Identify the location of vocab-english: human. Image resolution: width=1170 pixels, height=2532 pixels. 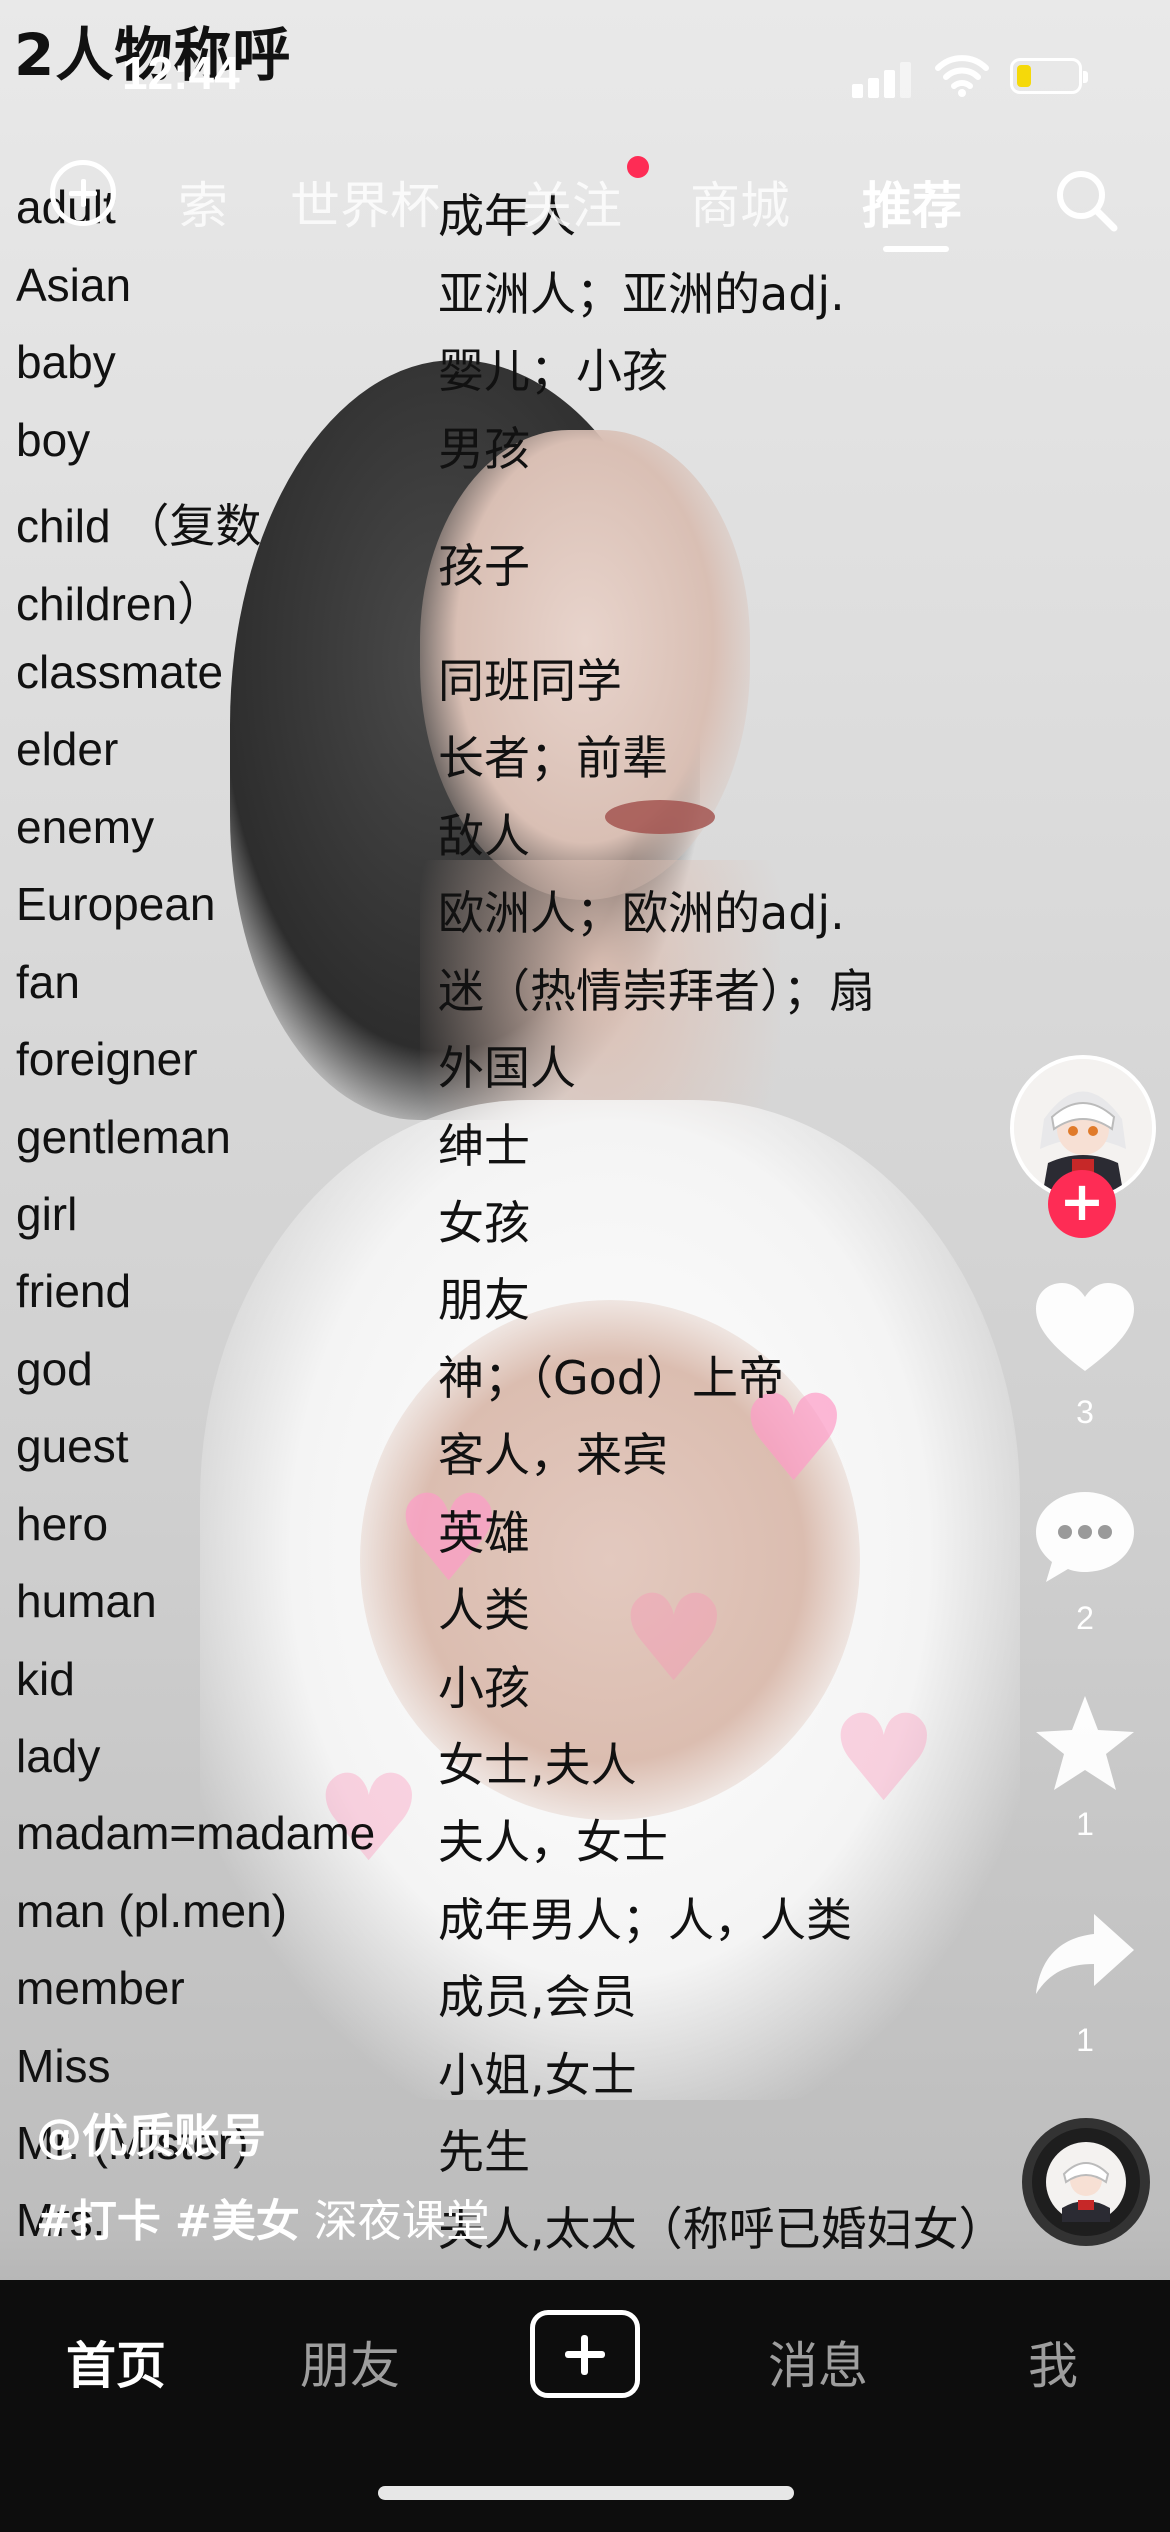
(86, 1601).